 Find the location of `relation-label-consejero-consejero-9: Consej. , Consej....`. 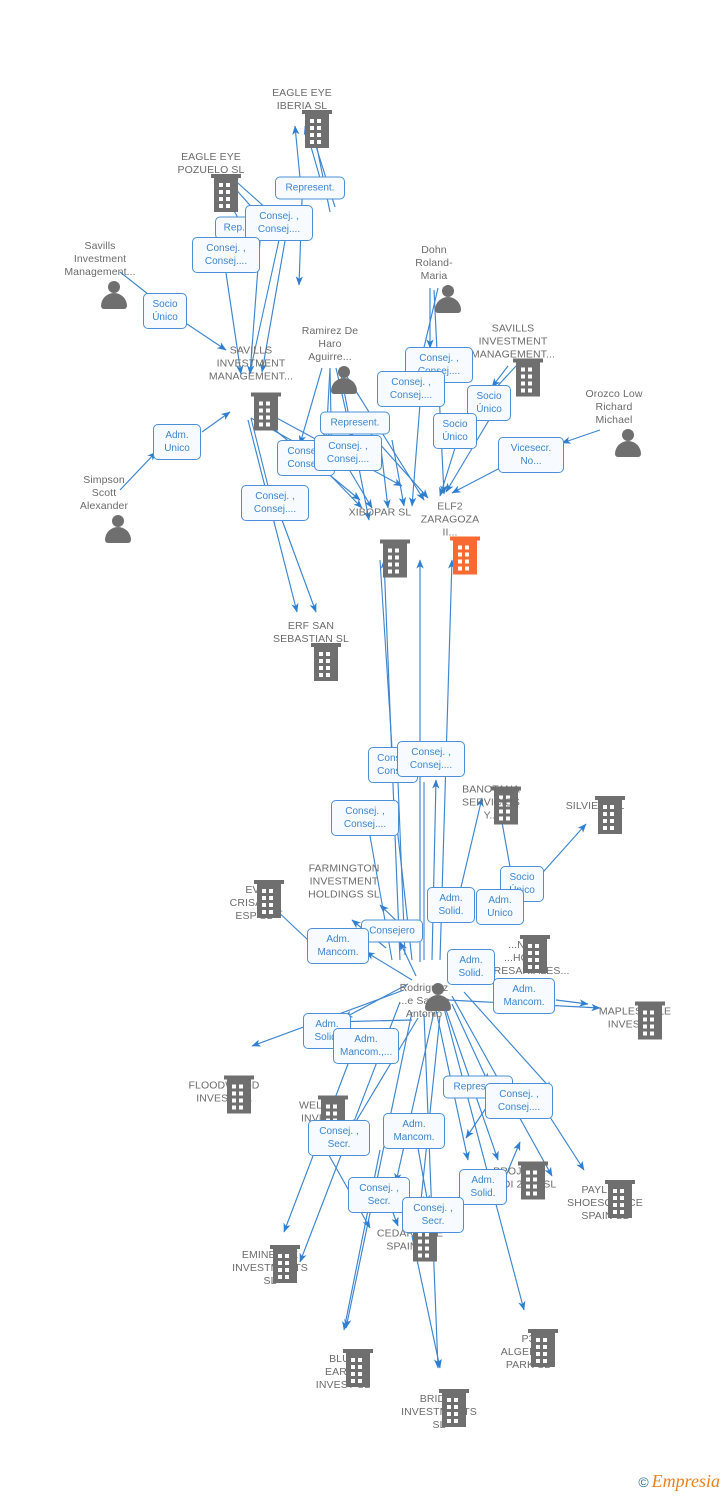

relation-label-consejero-consejero-9: Consej. , Consej.... is located at coordinates (519, 1101).